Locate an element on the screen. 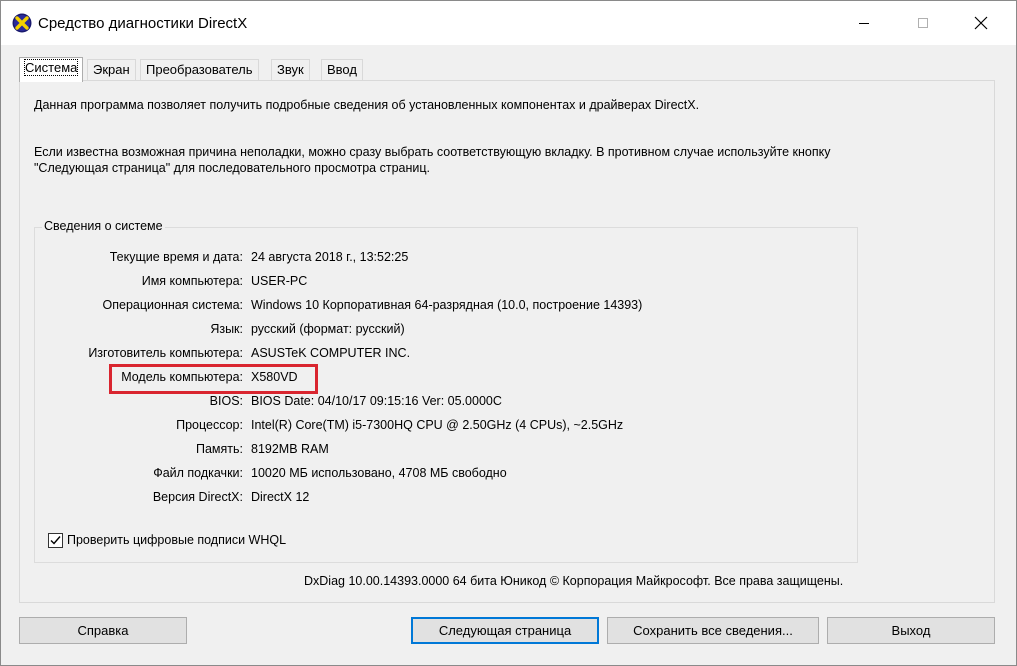  group-title: Сведения о системе is located at coordinates (103, 226).